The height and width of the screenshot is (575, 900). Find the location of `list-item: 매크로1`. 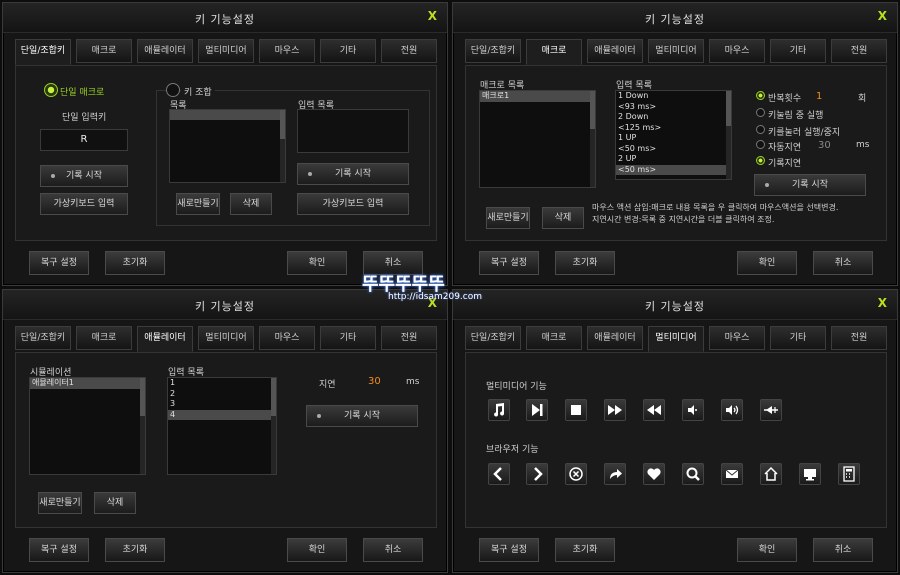

list-item: 매크로1 is located at coordinates (537, 96).